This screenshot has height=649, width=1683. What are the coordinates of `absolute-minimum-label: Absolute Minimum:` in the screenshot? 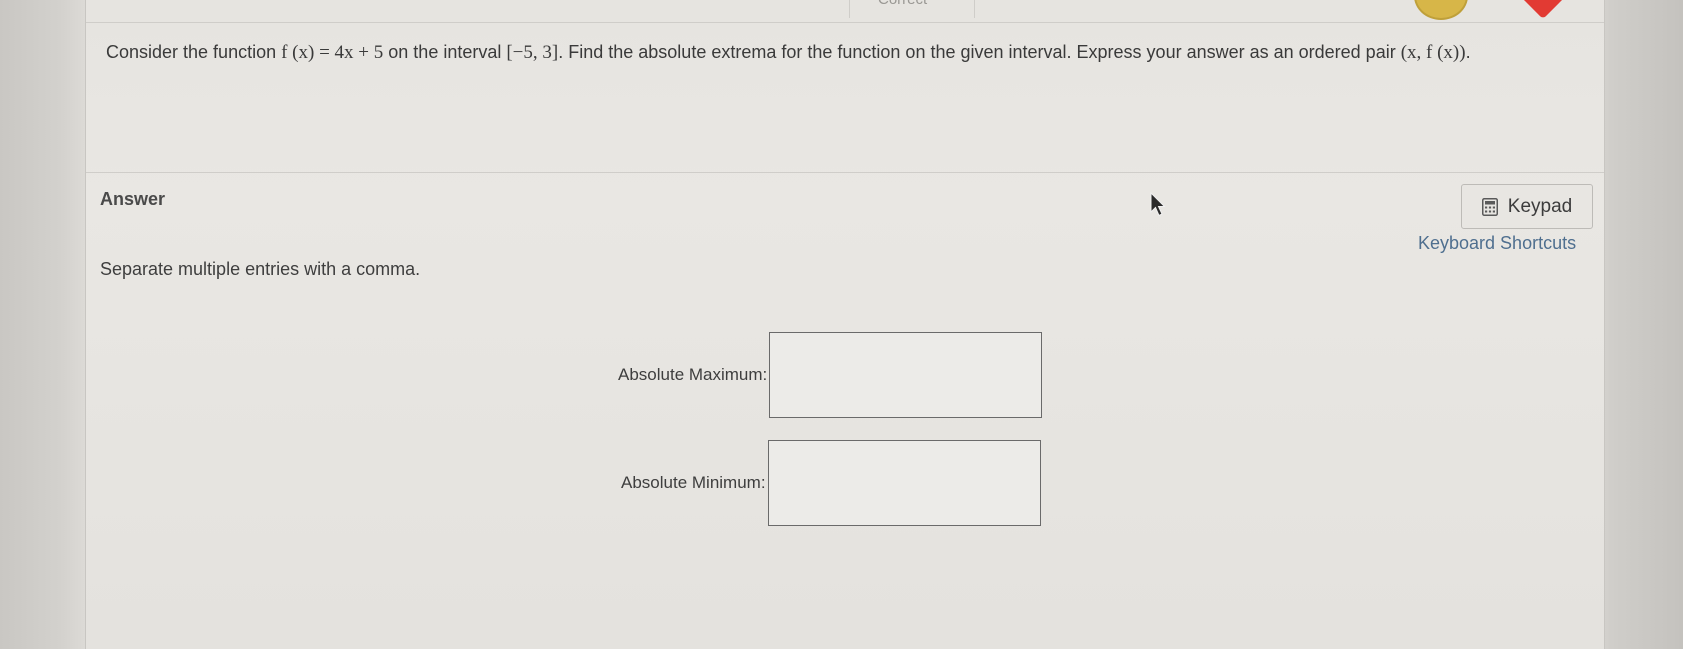 It's located at (693, 482).